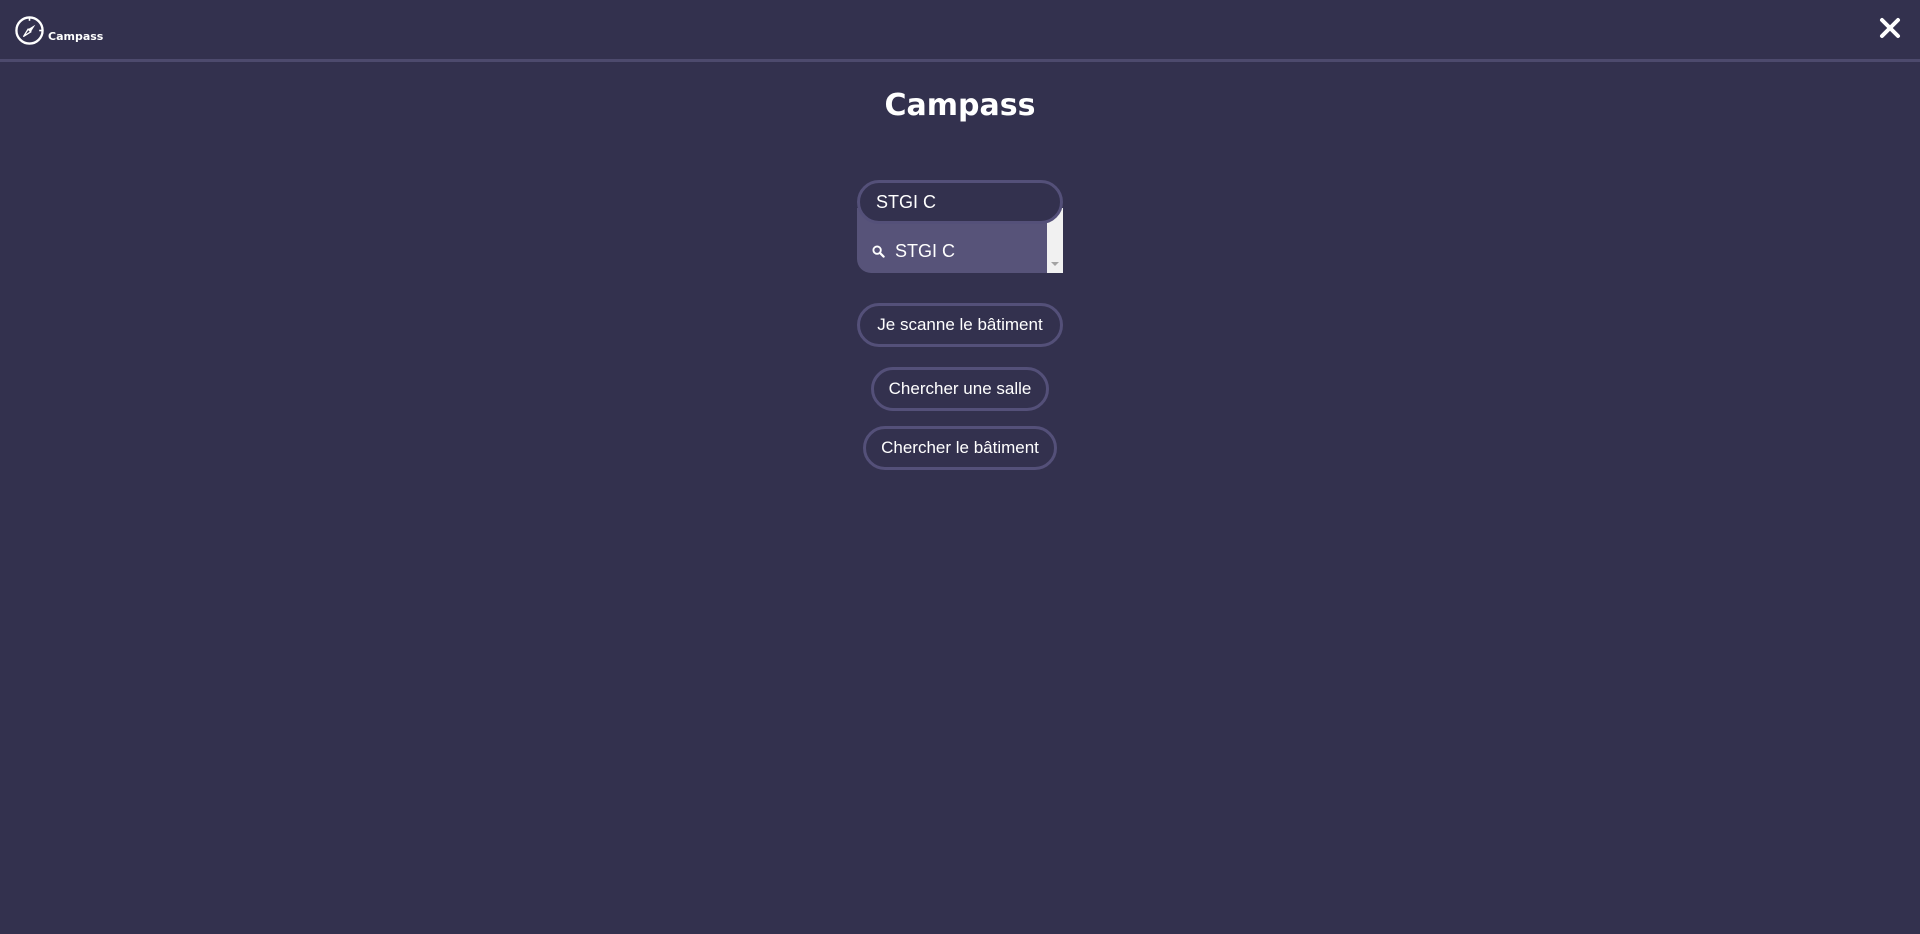 The image size is (1920, 934). What do you see at coordinates (960, 325) in the screenshot?
I see `scan-building-button: Je scanne le bâtiment` at bounding box center [960, 325].